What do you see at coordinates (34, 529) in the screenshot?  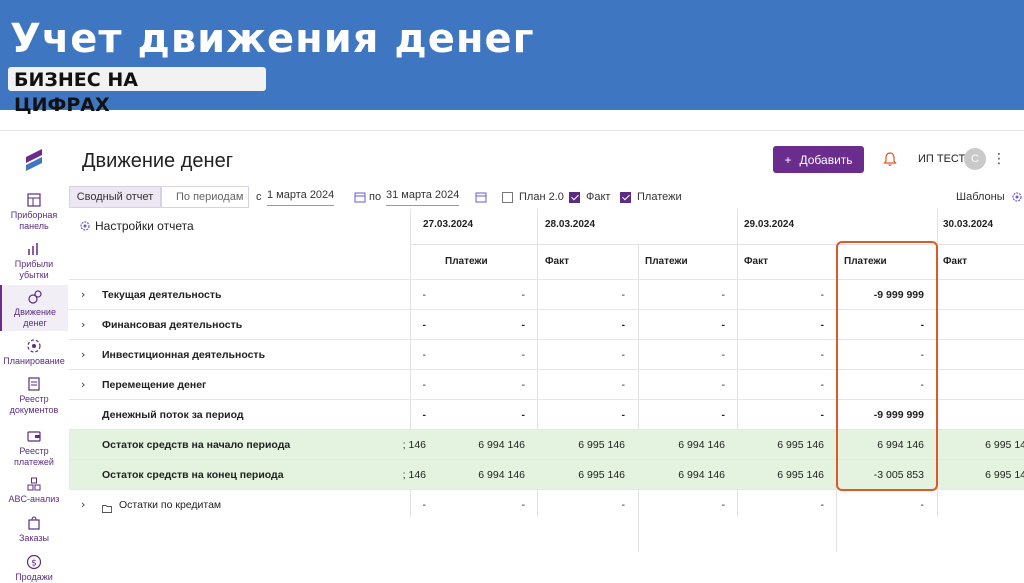 I see `sidebar-item-orders: Заказы` at bounding box center [34, 529].